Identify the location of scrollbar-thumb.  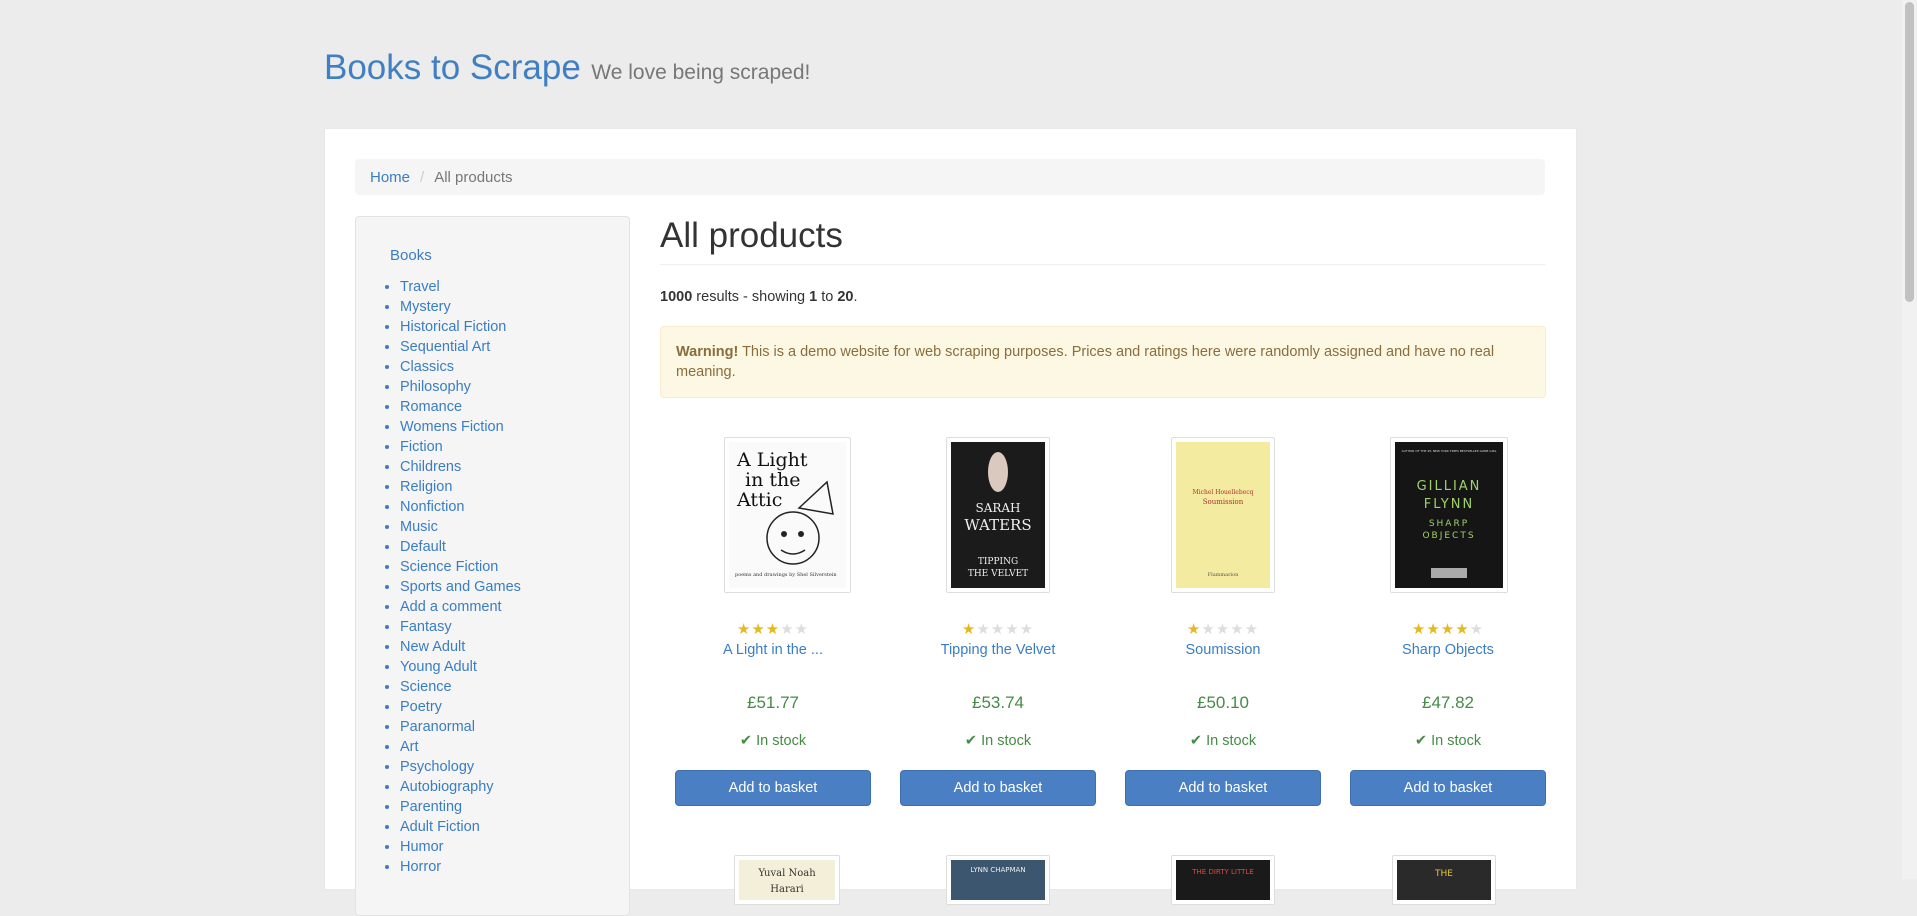
(1909, 152).